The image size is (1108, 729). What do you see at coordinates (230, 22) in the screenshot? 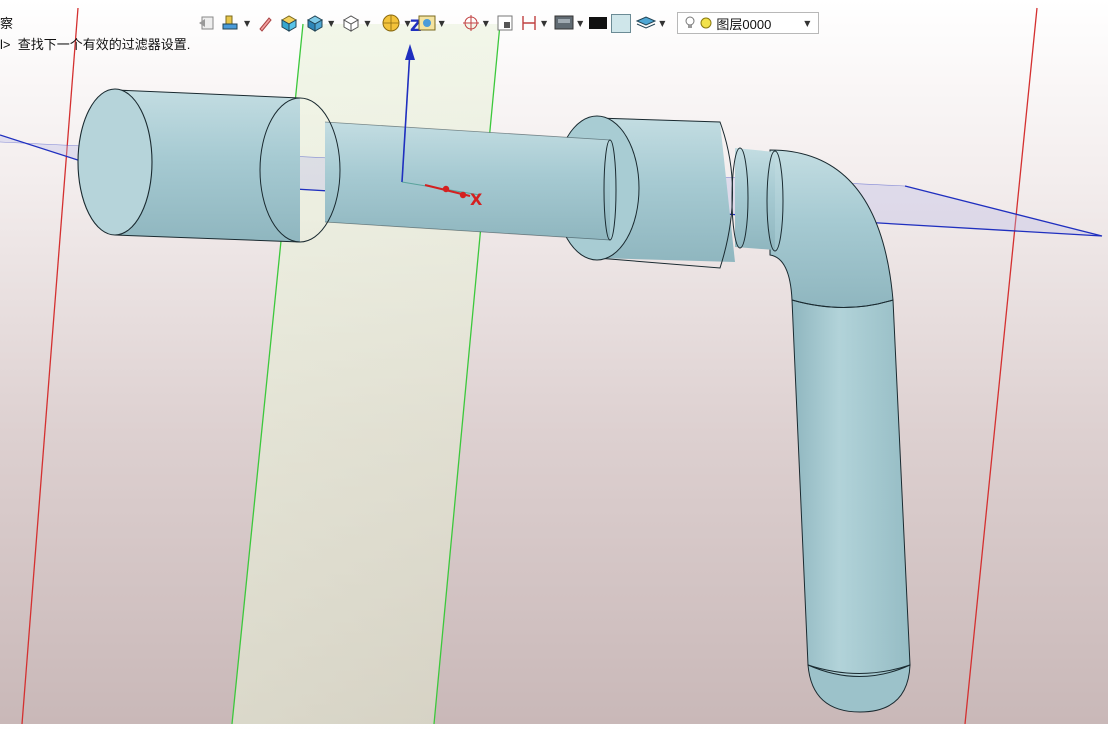
I see `render-style-icon` at bounding box center [230, 22].